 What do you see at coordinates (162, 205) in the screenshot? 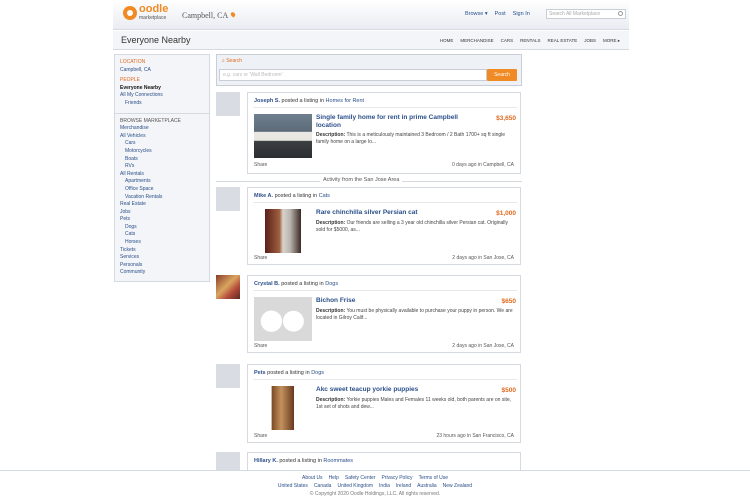
I see `sidebar-item-real-estate: Real Estate` at bounding box center [162, 205].